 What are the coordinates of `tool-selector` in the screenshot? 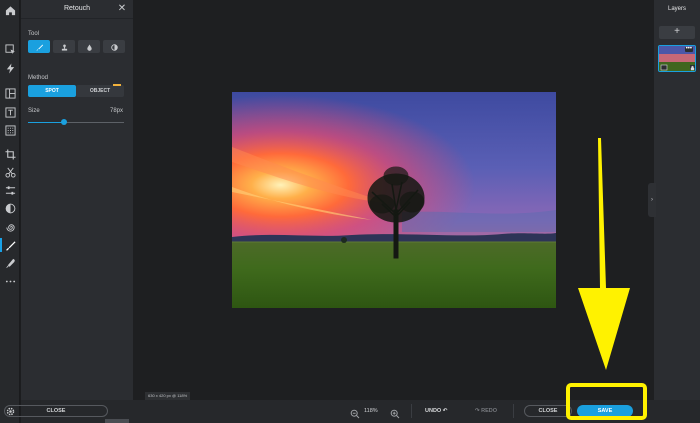 It's located at (76, 46).